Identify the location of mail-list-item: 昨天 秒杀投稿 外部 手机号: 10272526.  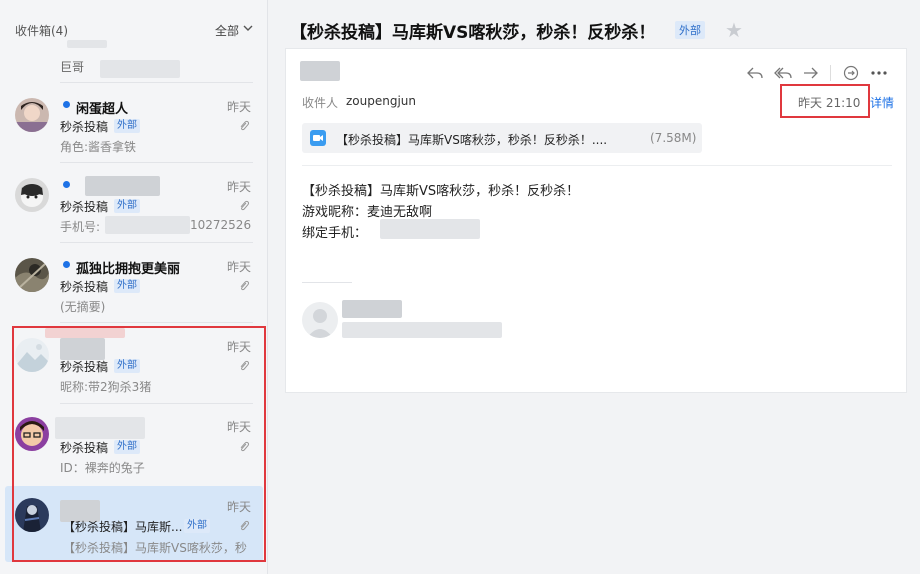
(134, 203).